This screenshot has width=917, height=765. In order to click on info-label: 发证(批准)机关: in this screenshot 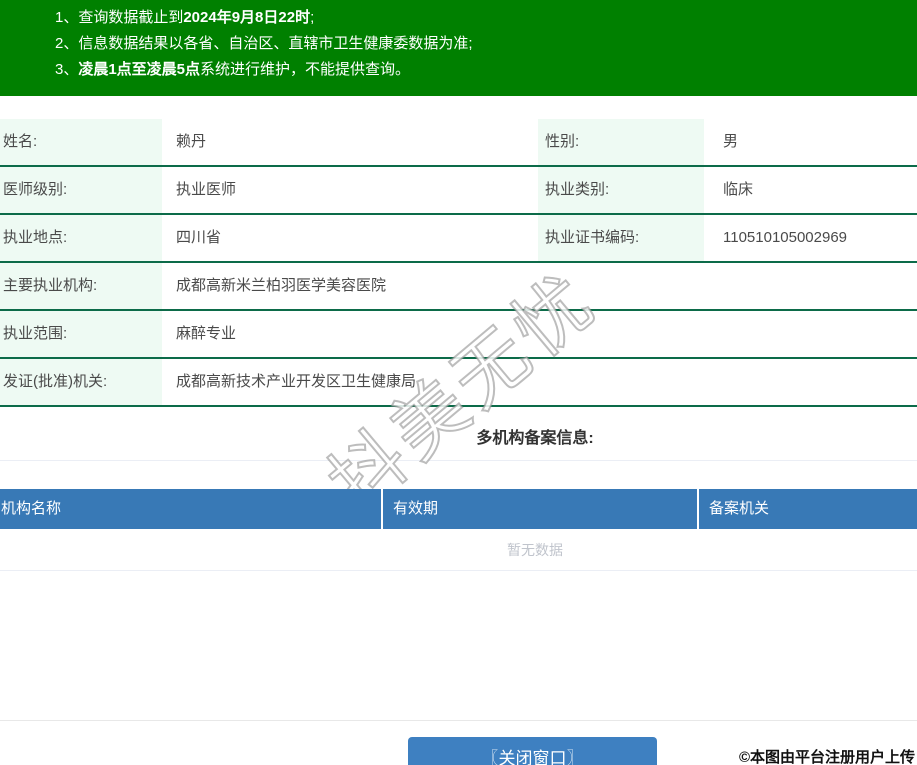, I will do `click(81, 382)`.